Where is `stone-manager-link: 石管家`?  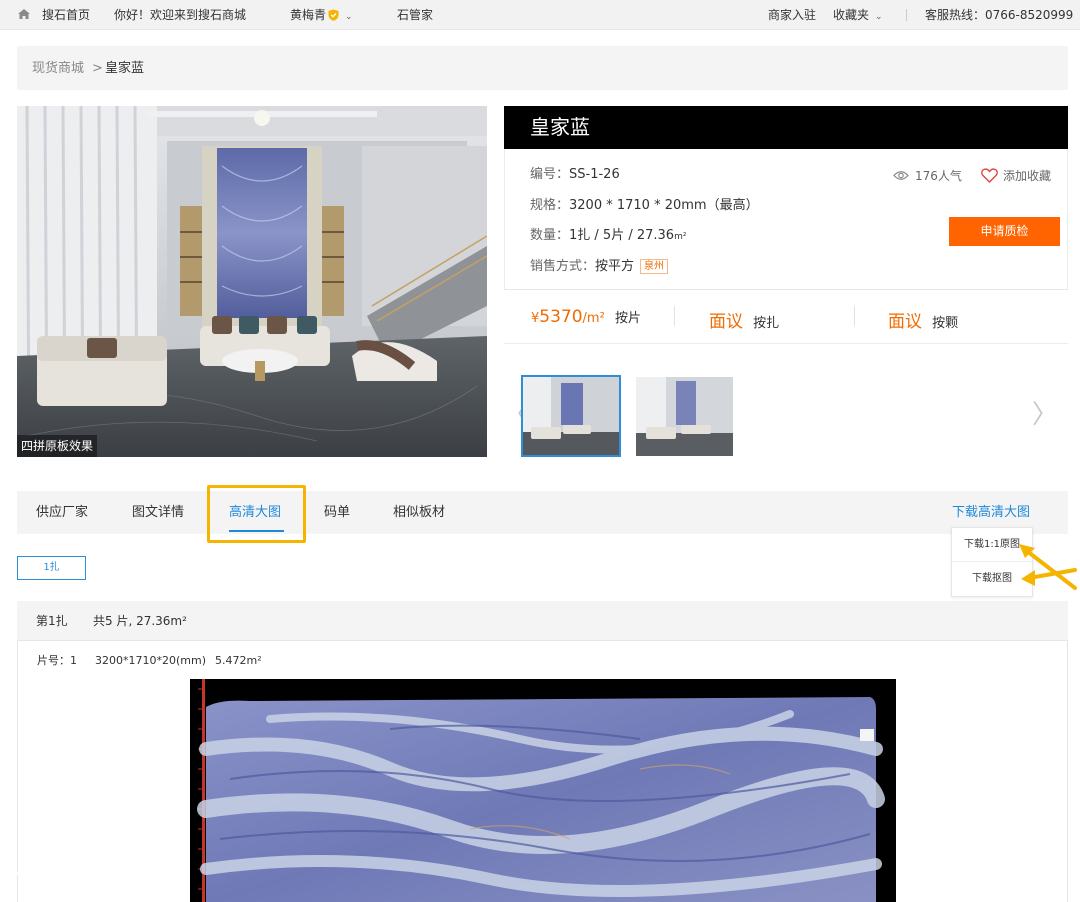 stone-manager-link: 石管家 is located at coordinates (415, 15).